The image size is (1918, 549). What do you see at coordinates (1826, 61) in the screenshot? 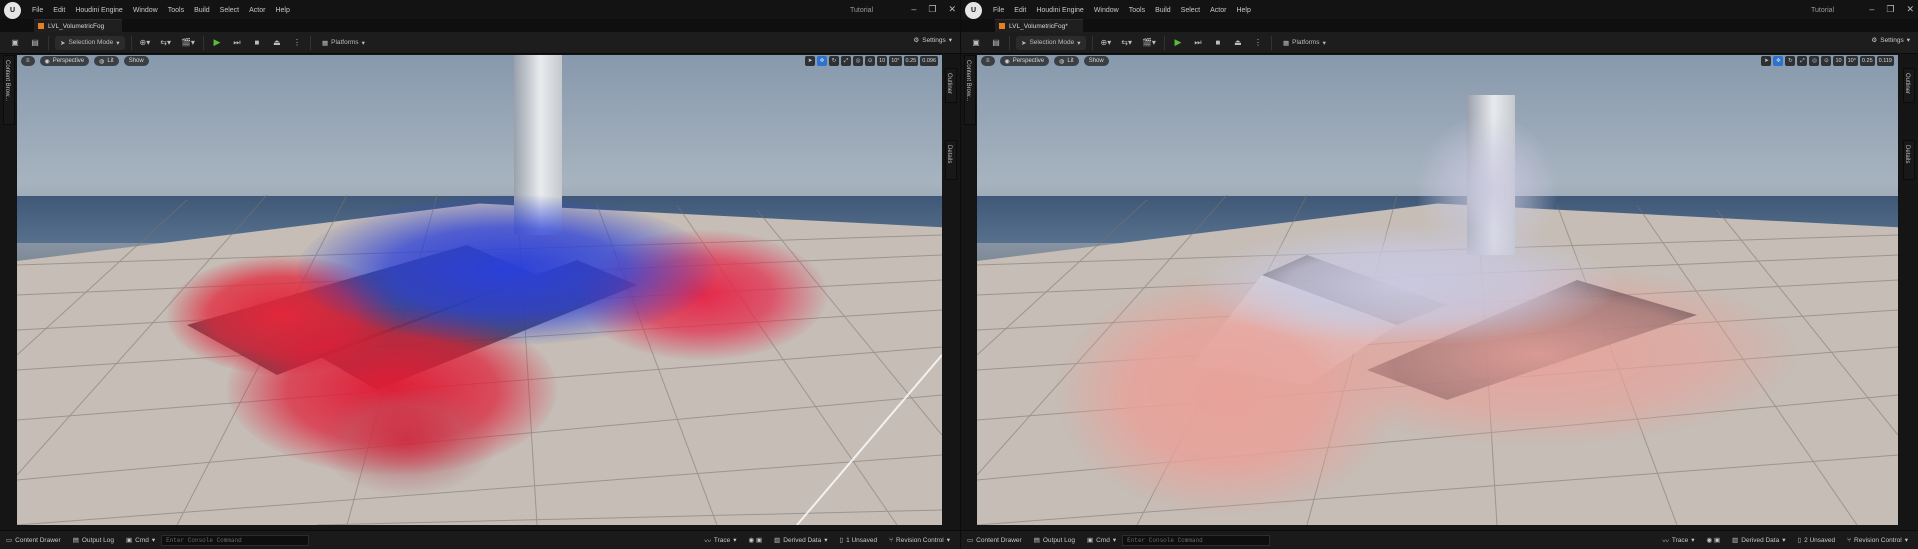
I see `surface-snap-icon: ⊙` at bounding box center [1826, 61].